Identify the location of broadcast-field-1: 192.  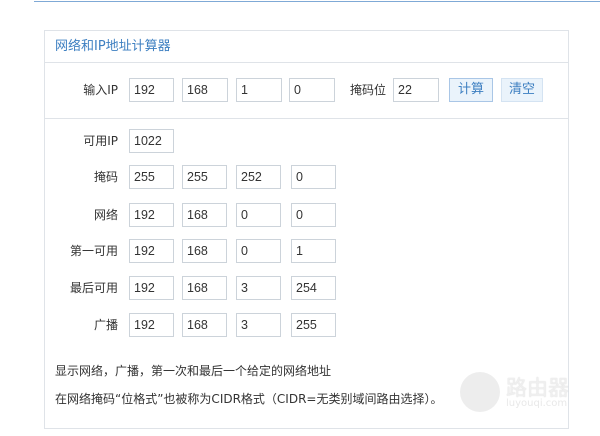
(151, 325).